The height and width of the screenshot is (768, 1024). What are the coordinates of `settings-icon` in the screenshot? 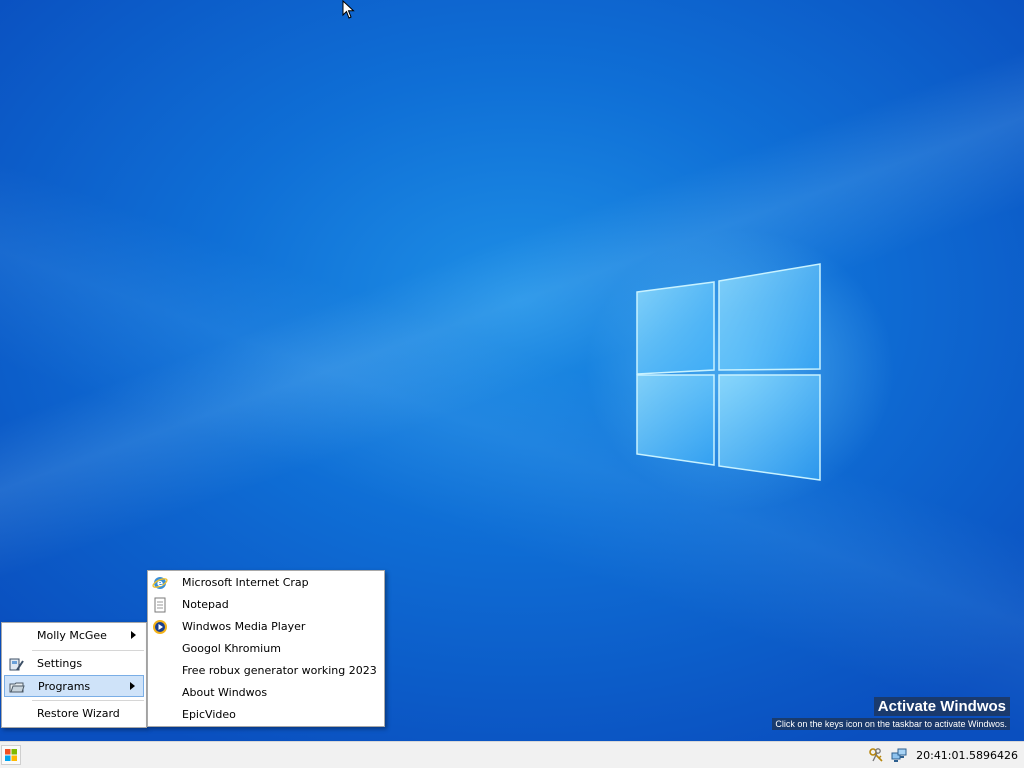 It's located at (16, 664).